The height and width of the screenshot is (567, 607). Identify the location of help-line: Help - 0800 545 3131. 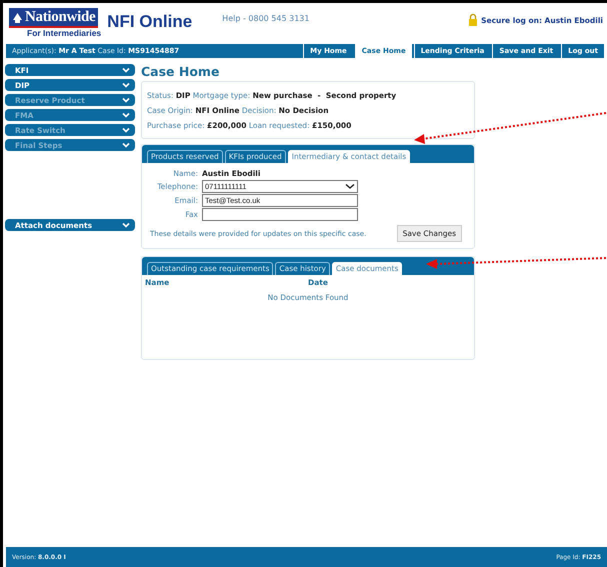
(266, 18).